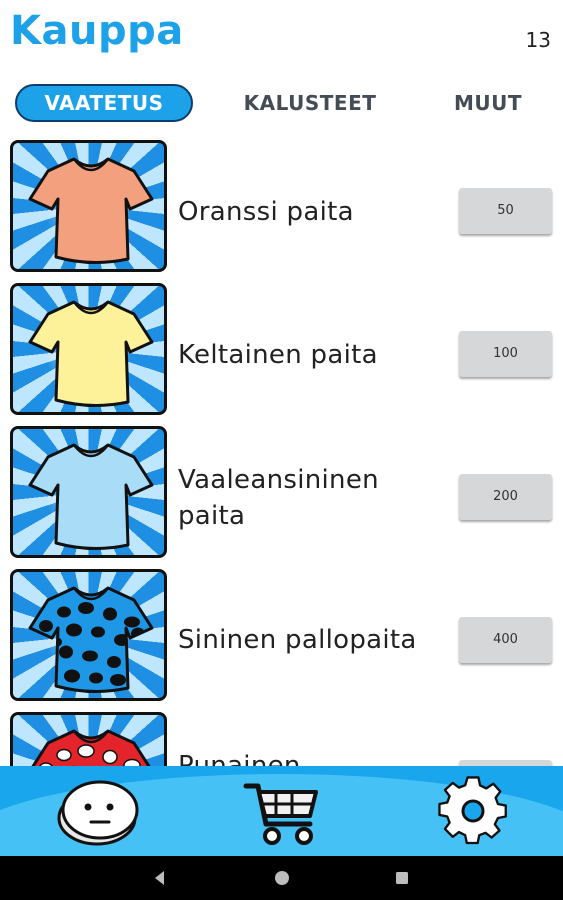 This screenshot has width=563, height=900. I want to click on recent-apps-icon, so click(402, 878).